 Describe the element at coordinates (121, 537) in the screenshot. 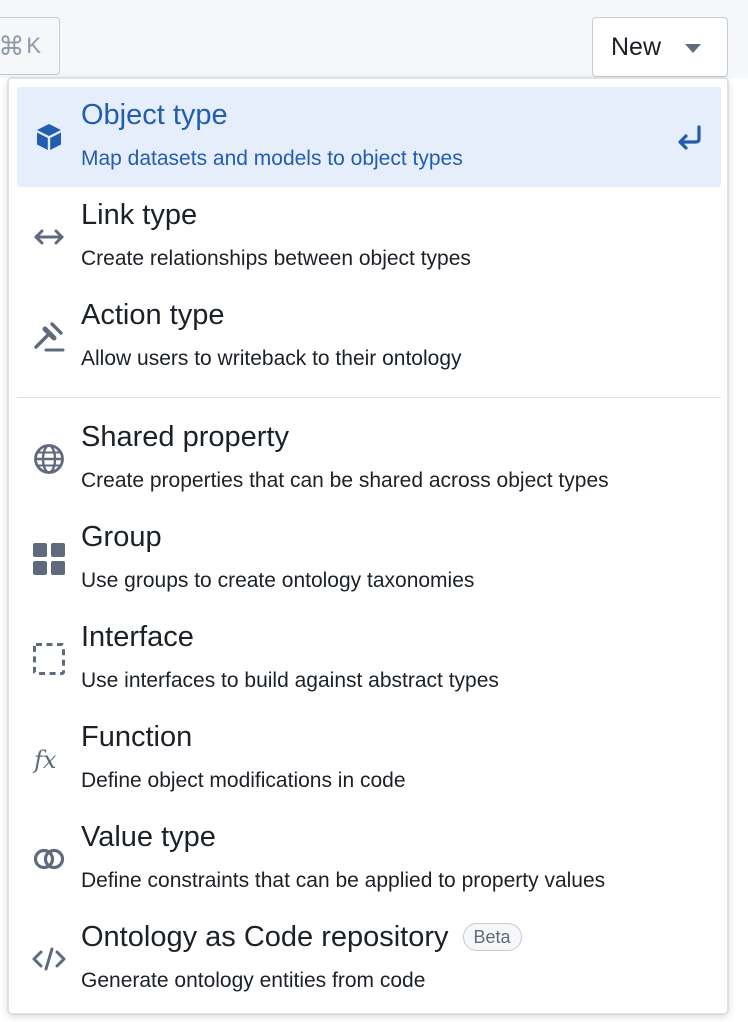

I see `menu-item-title: Group` at that location.